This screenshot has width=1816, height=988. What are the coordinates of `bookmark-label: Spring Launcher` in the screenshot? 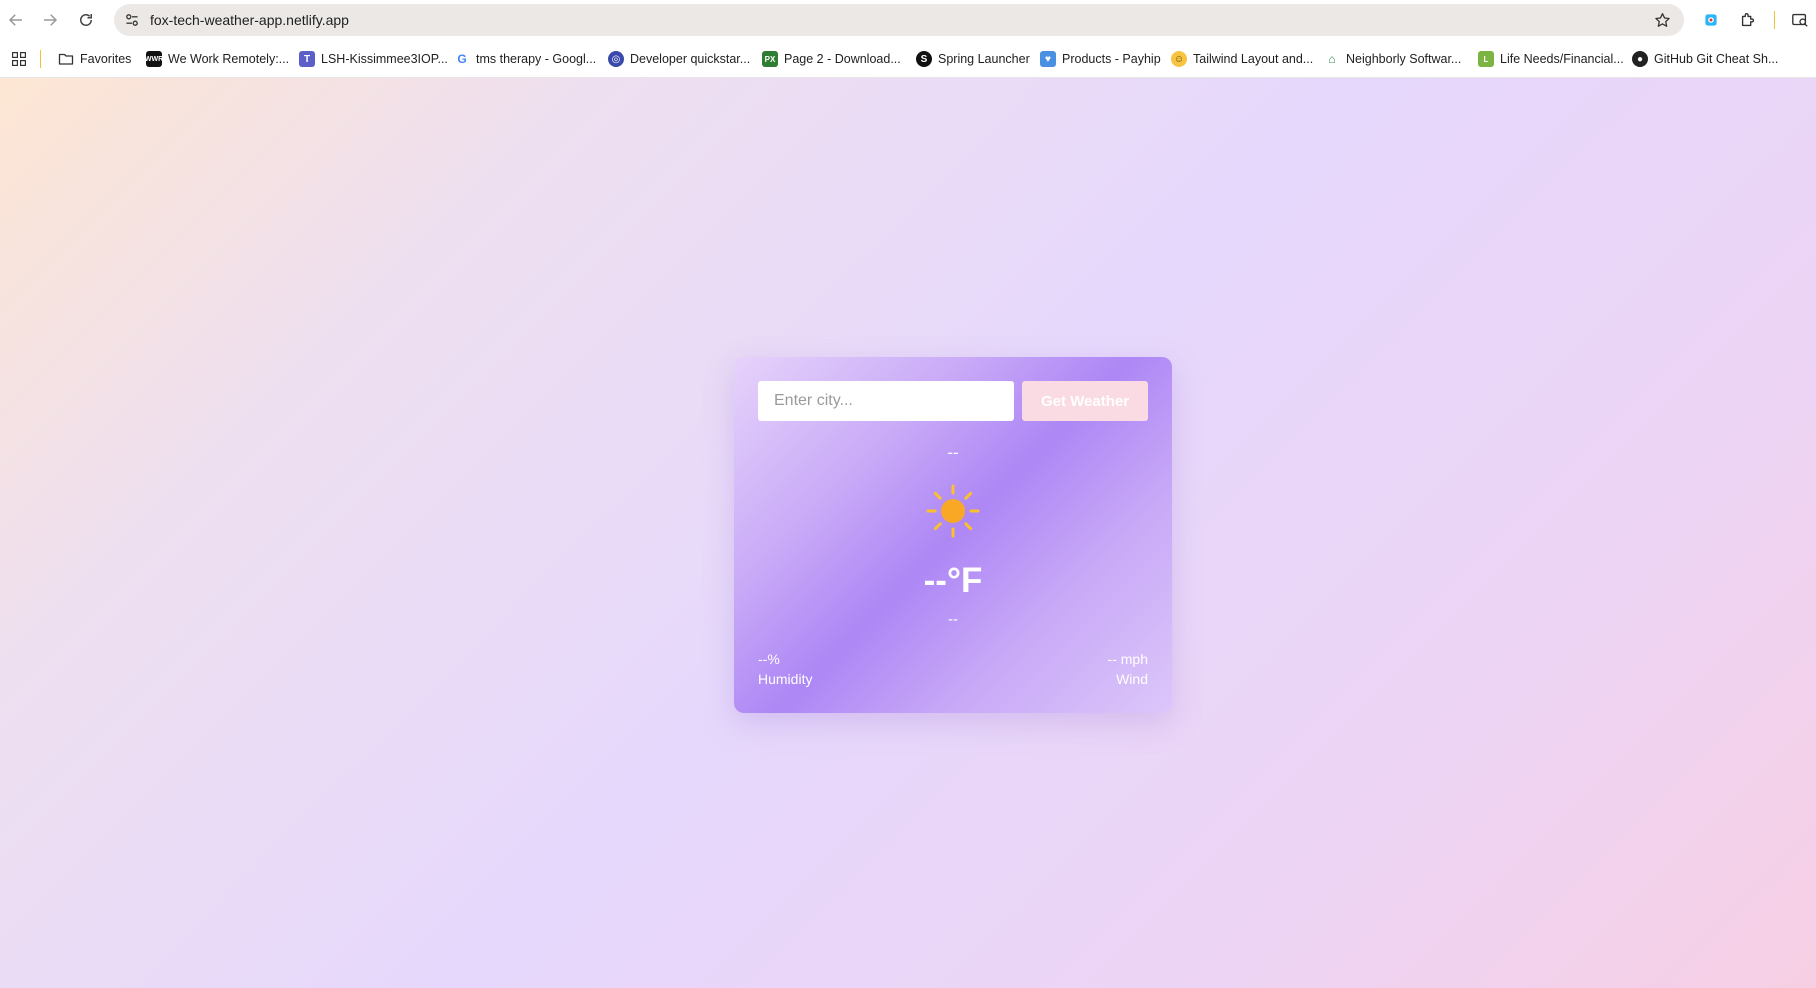 It's located at (984, 59).